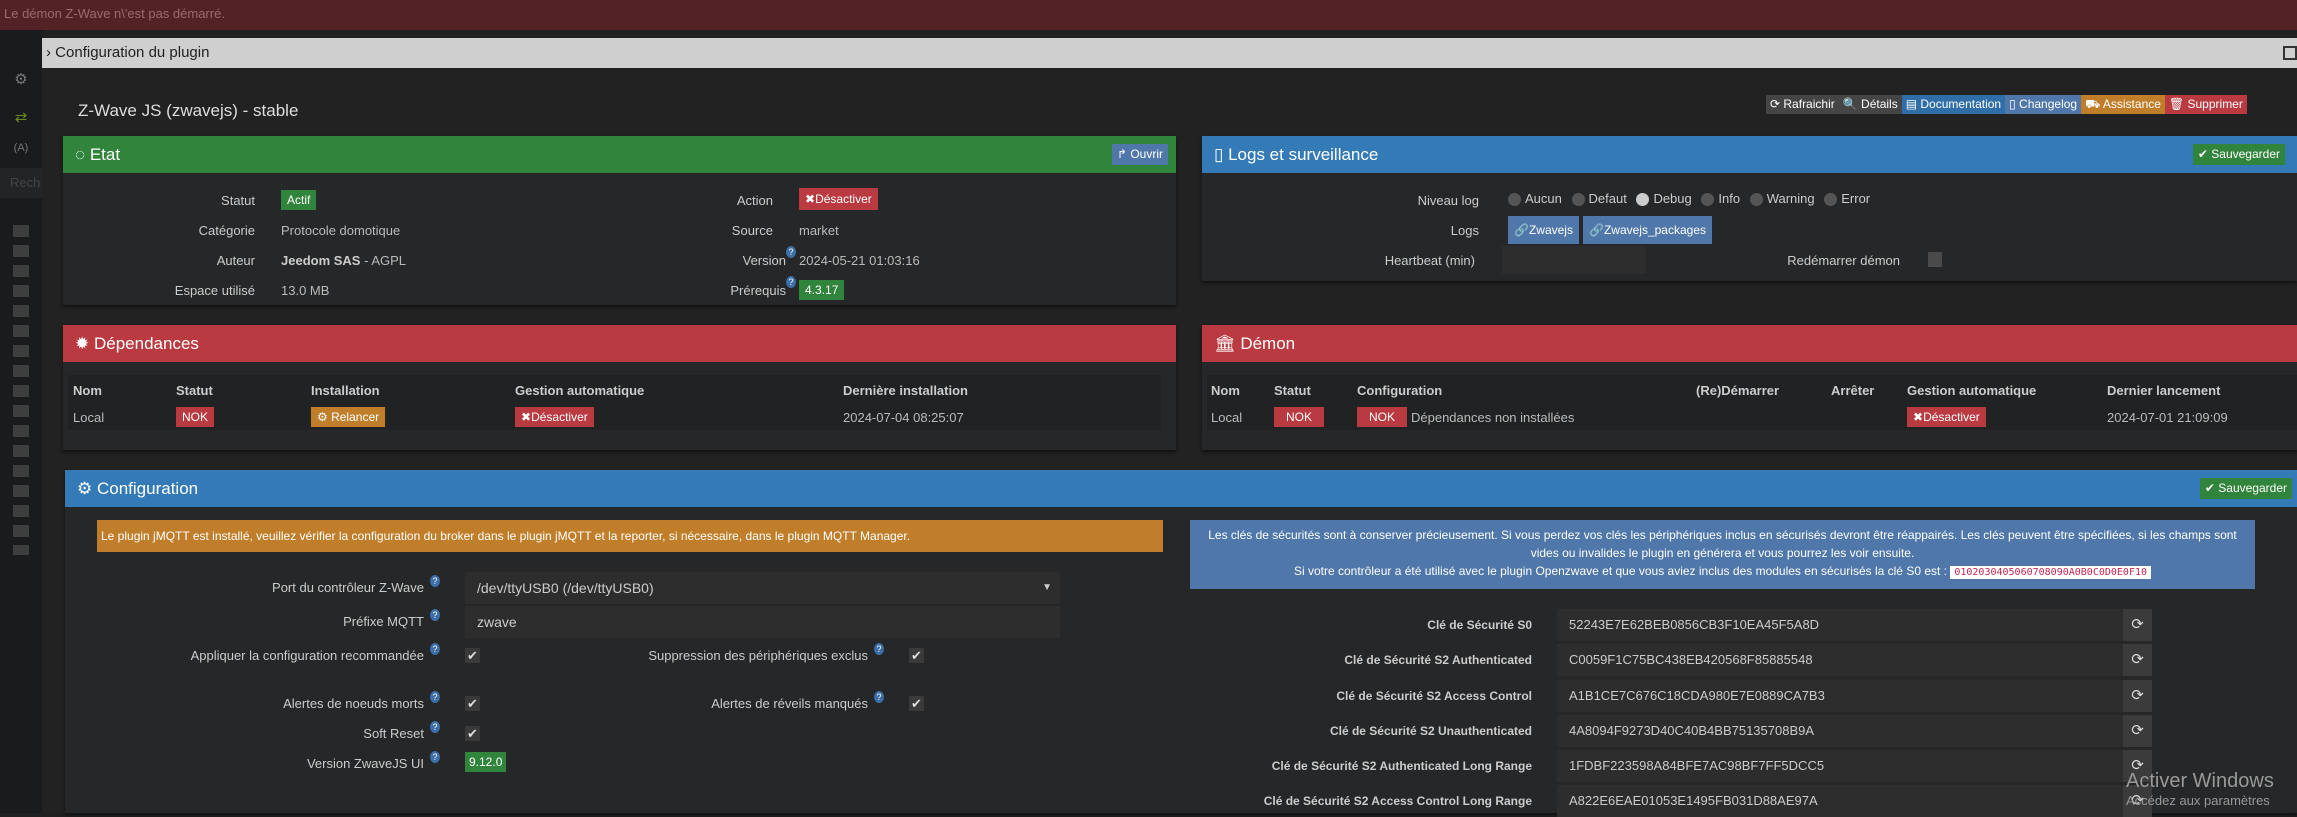 The height and width of the screenshot is (817, 2297). Describe the element at coordinates (365, 763) in the screenshot. I see `zwavejs-ui-version-label: Version ZwaveJS UI` at that location.